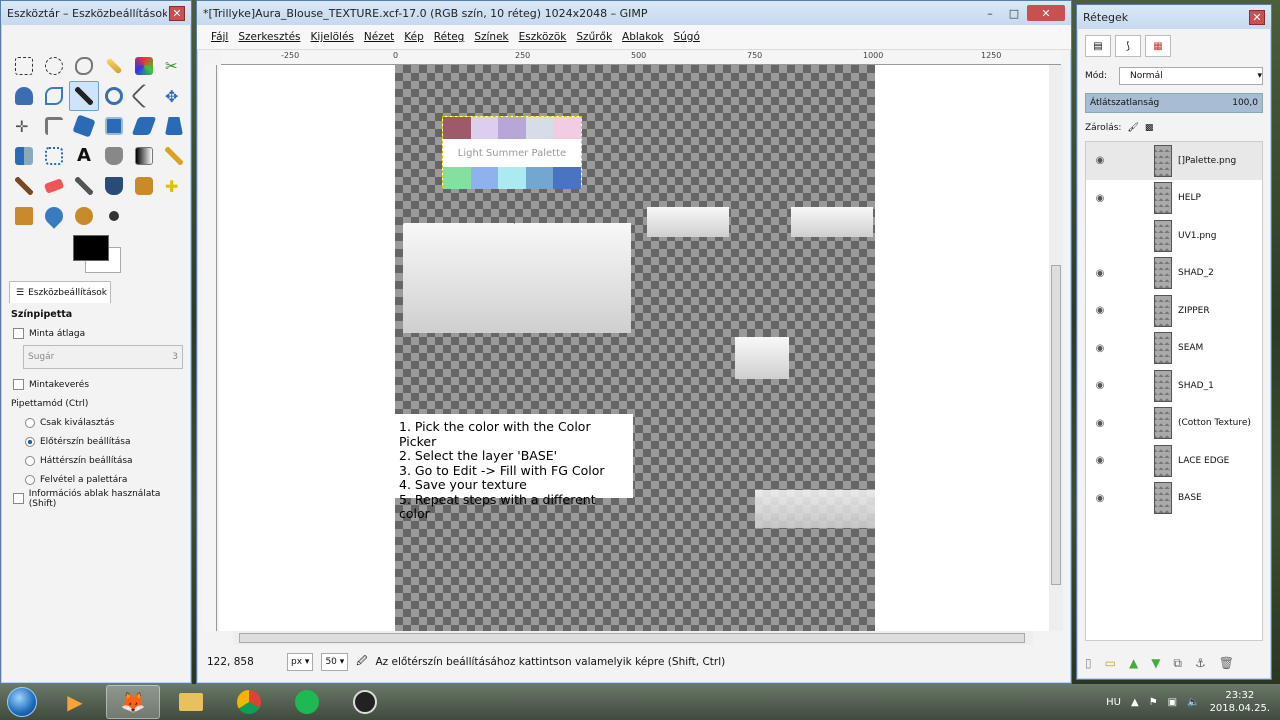  I want to click on horizontal-scroll-thumb, so click(632, 638).